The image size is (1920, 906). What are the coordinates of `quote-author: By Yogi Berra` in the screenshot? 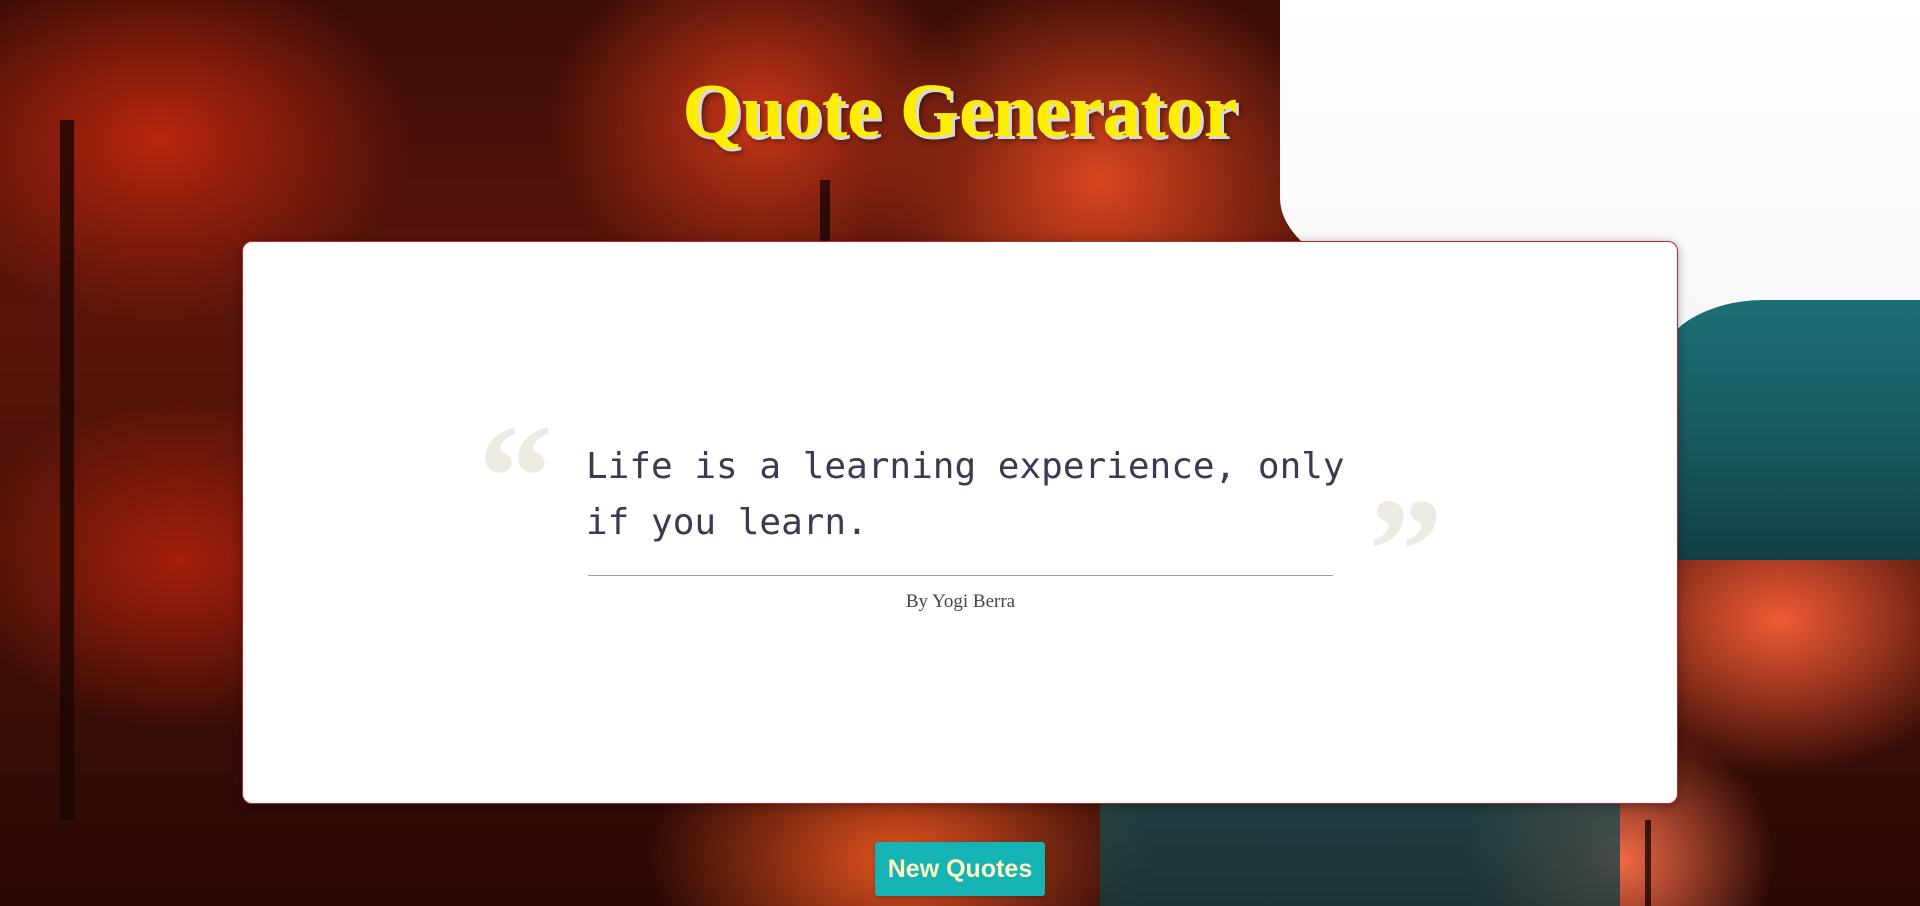 It's located at (960, 601).